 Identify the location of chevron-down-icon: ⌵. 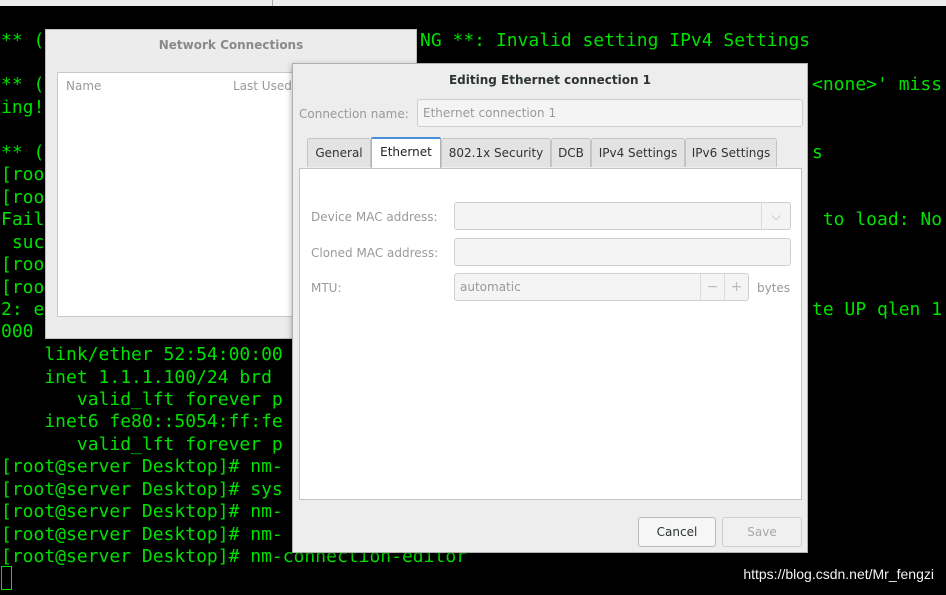
(775, 216).